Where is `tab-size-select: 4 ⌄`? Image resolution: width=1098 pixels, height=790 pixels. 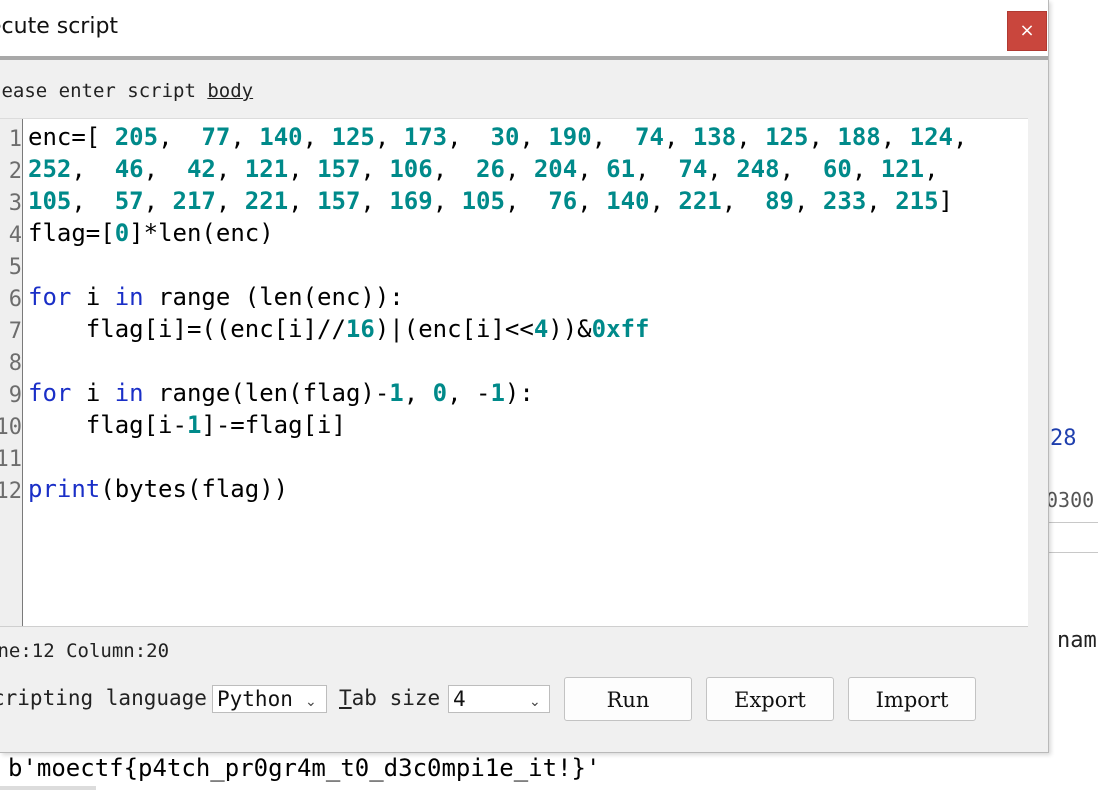
tab-size-select: 4 ⌄ is located at coordinates (499, 699).